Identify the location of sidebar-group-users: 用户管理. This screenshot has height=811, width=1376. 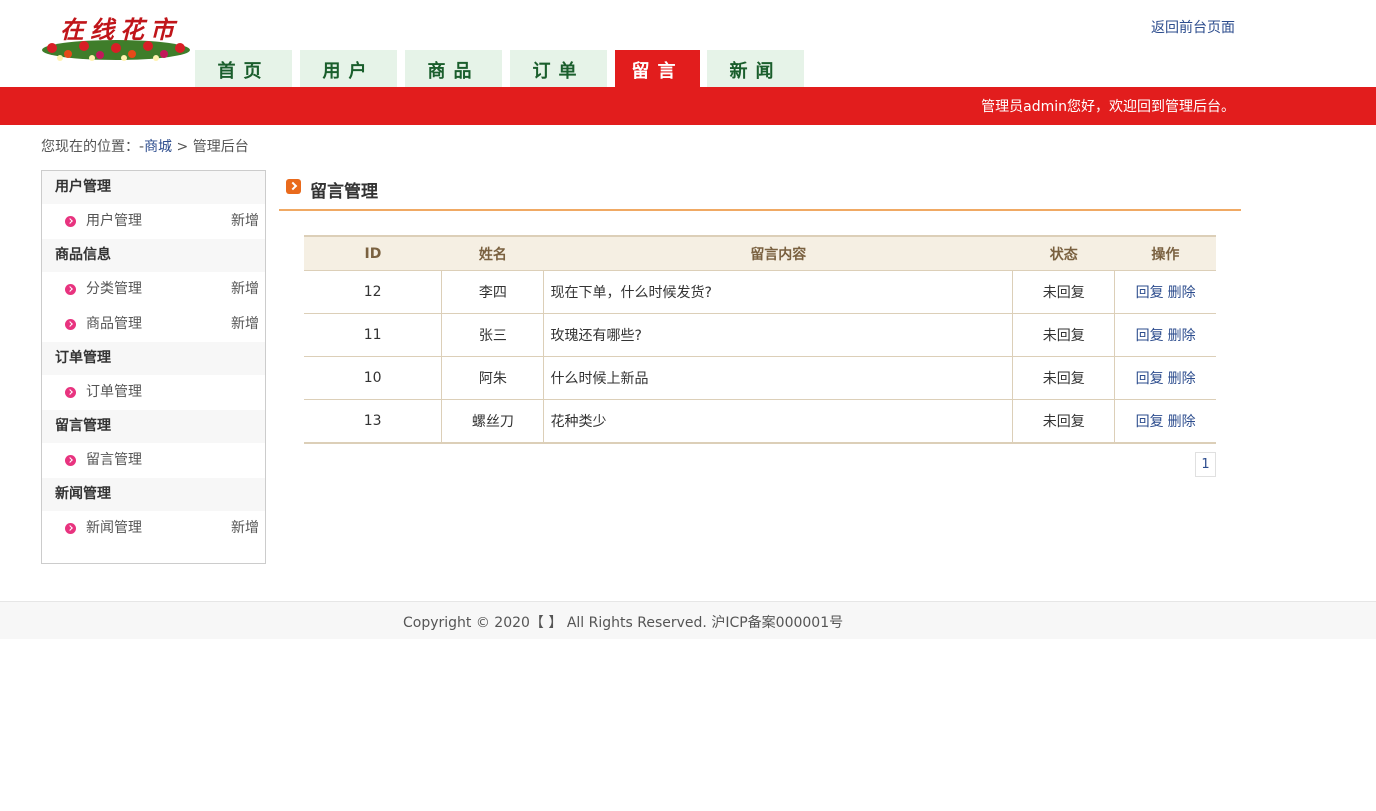
(153, 187).